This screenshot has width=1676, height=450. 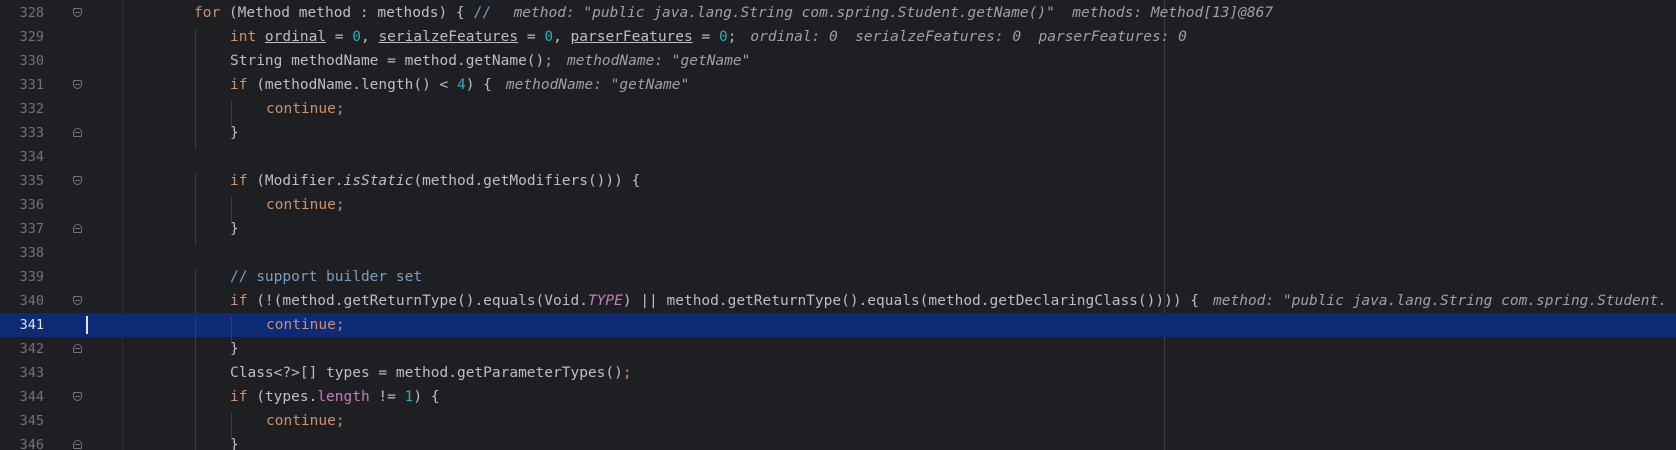 I want to click on line-number: 341, so click(x=22, y=325).